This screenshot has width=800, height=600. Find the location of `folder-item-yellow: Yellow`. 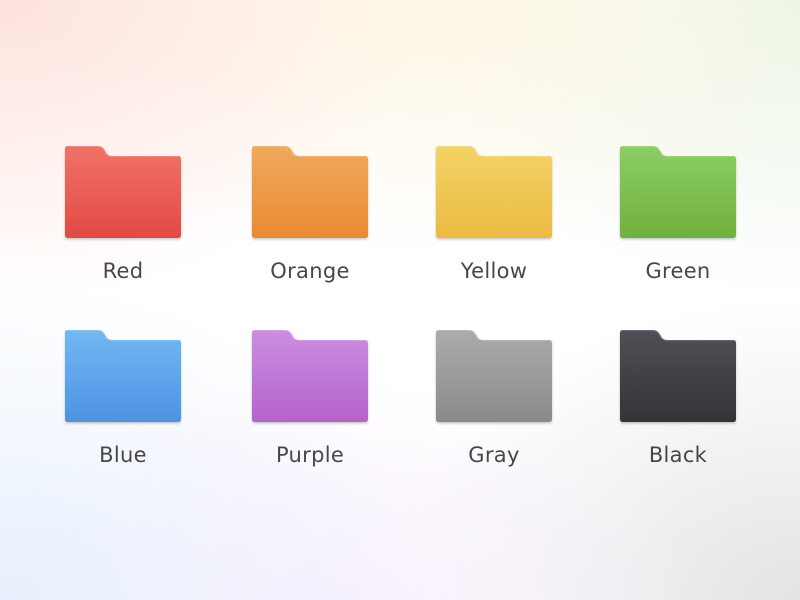

folder-item-yellow: Yellow is located at coordinates (494, 221).